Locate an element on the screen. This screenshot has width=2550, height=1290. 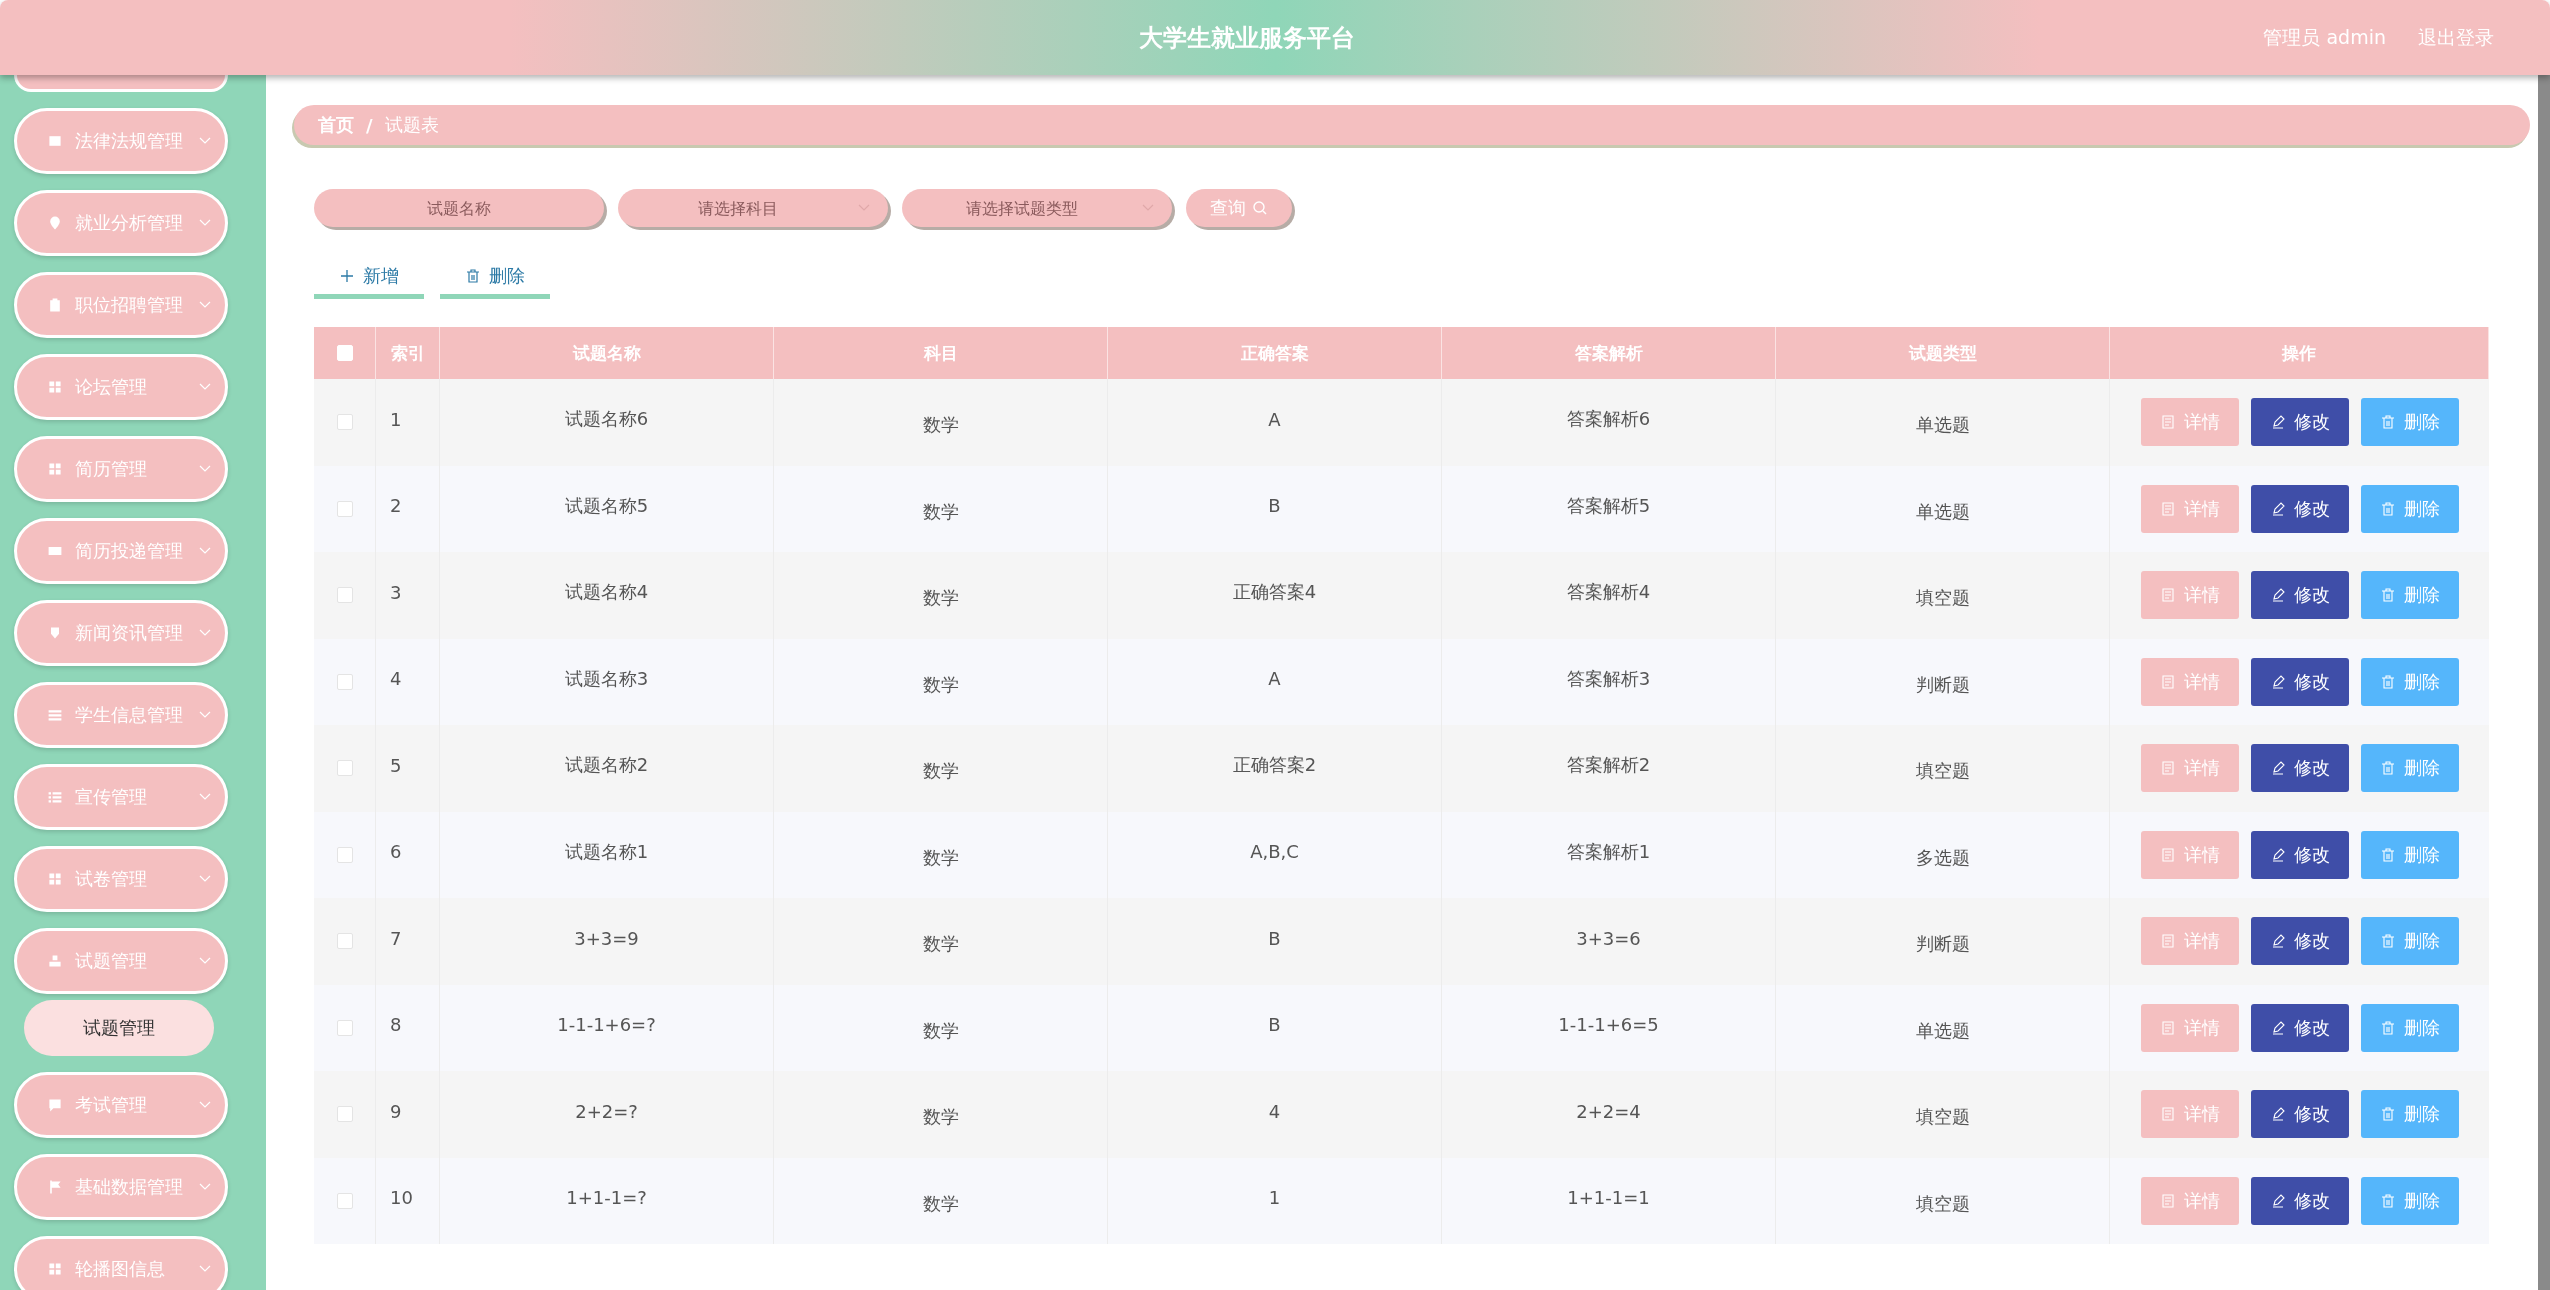
logout-link: 退出登录 is located at coordinates (2456, 37).